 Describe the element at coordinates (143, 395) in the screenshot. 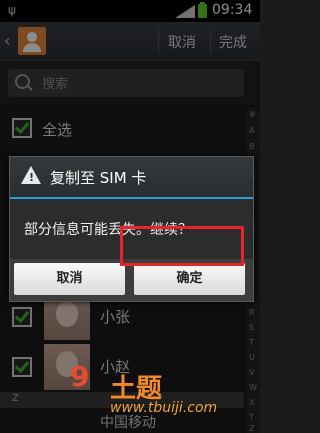

I see `watermark-logo: 9 土题 www.tbuiji.com` at that location.